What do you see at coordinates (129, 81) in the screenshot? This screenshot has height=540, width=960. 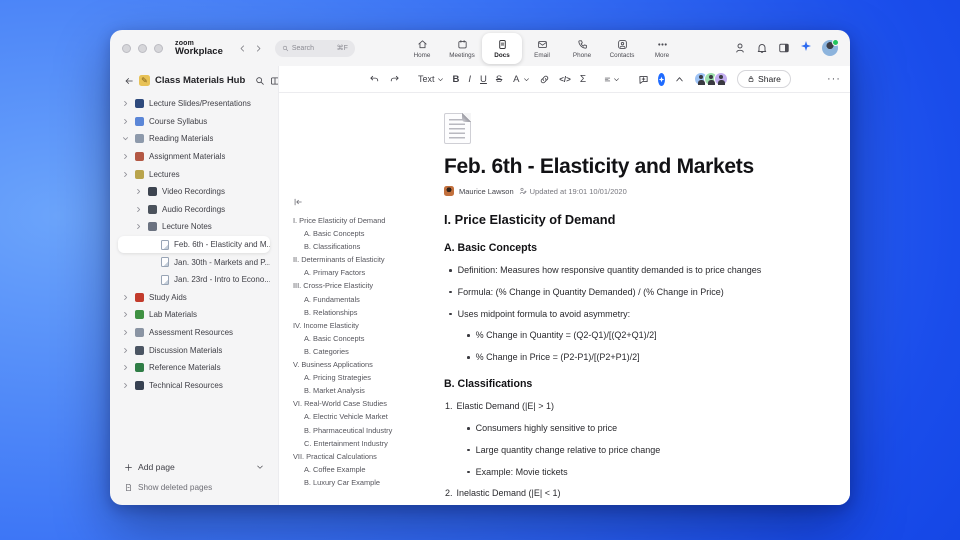 I see `back-arrow-button` at bounding box center [129, 81].